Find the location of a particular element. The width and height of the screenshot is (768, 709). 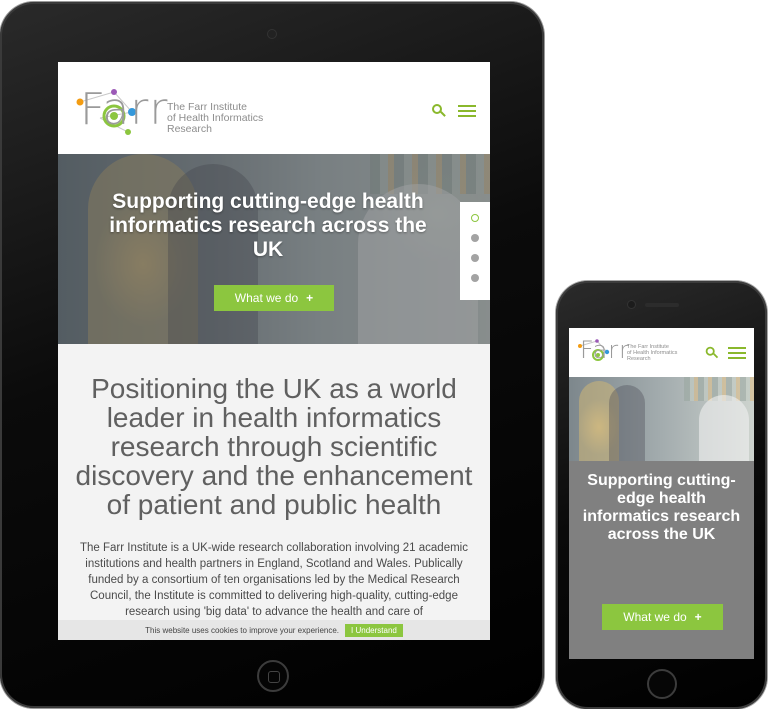

phone-home-button is located at coordinates (662, 684).